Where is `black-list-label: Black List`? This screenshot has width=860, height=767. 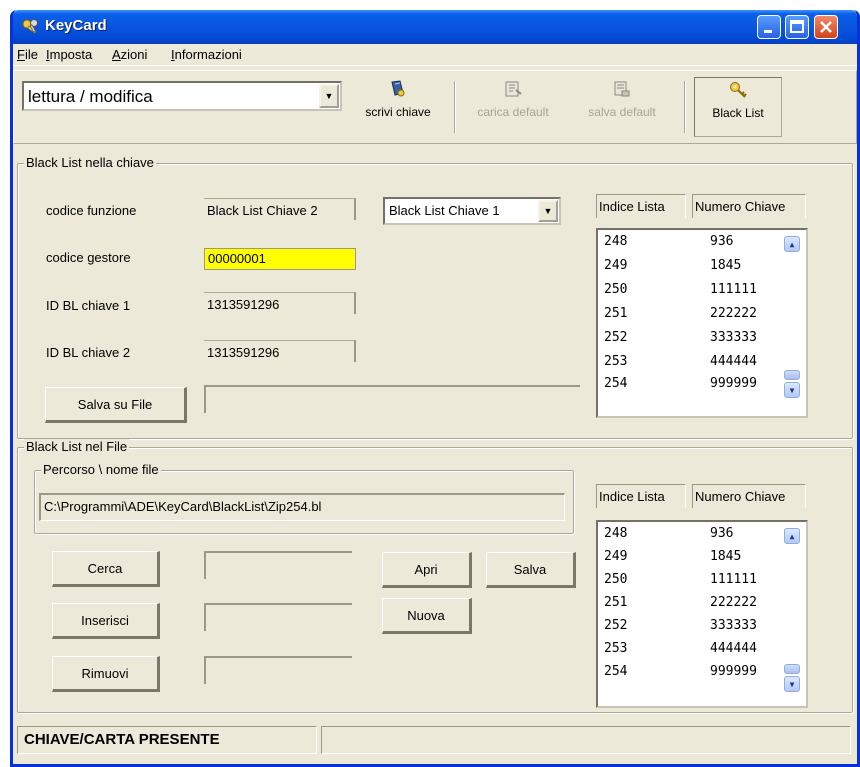
black-list-label: Black List is located at coordinates (738, 113).